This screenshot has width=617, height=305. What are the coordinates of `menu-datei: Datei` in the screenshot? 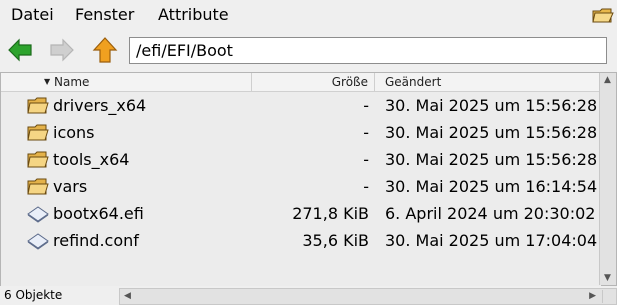 It's located at (32, 15).